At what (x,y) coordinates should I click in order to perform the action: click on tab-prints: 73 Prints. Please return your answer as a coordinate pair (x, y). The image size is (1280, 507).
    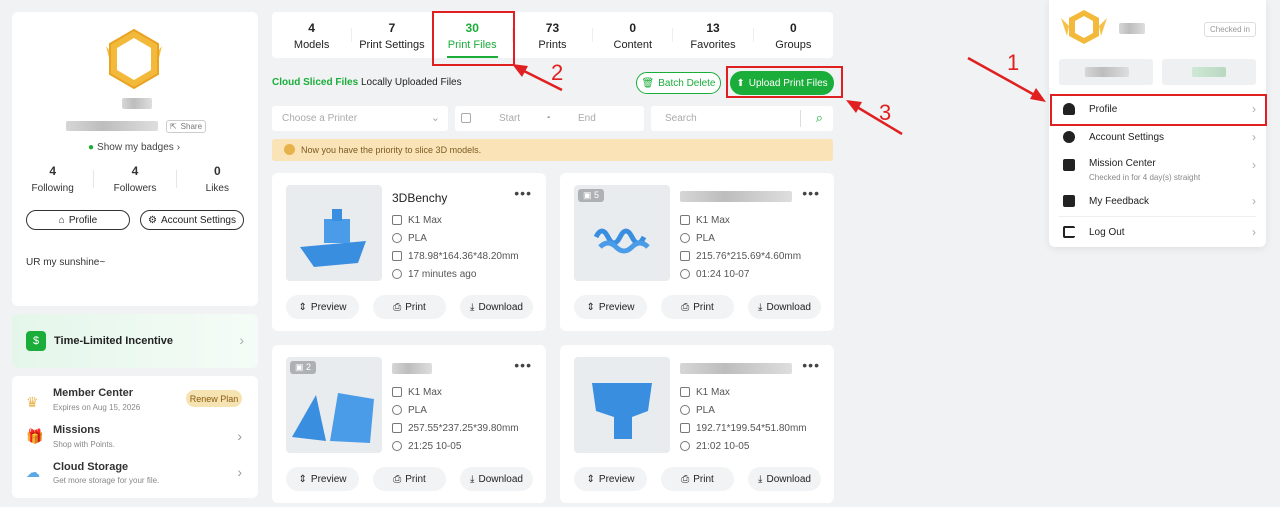
    Looking at the image, I should click on (552, 35).